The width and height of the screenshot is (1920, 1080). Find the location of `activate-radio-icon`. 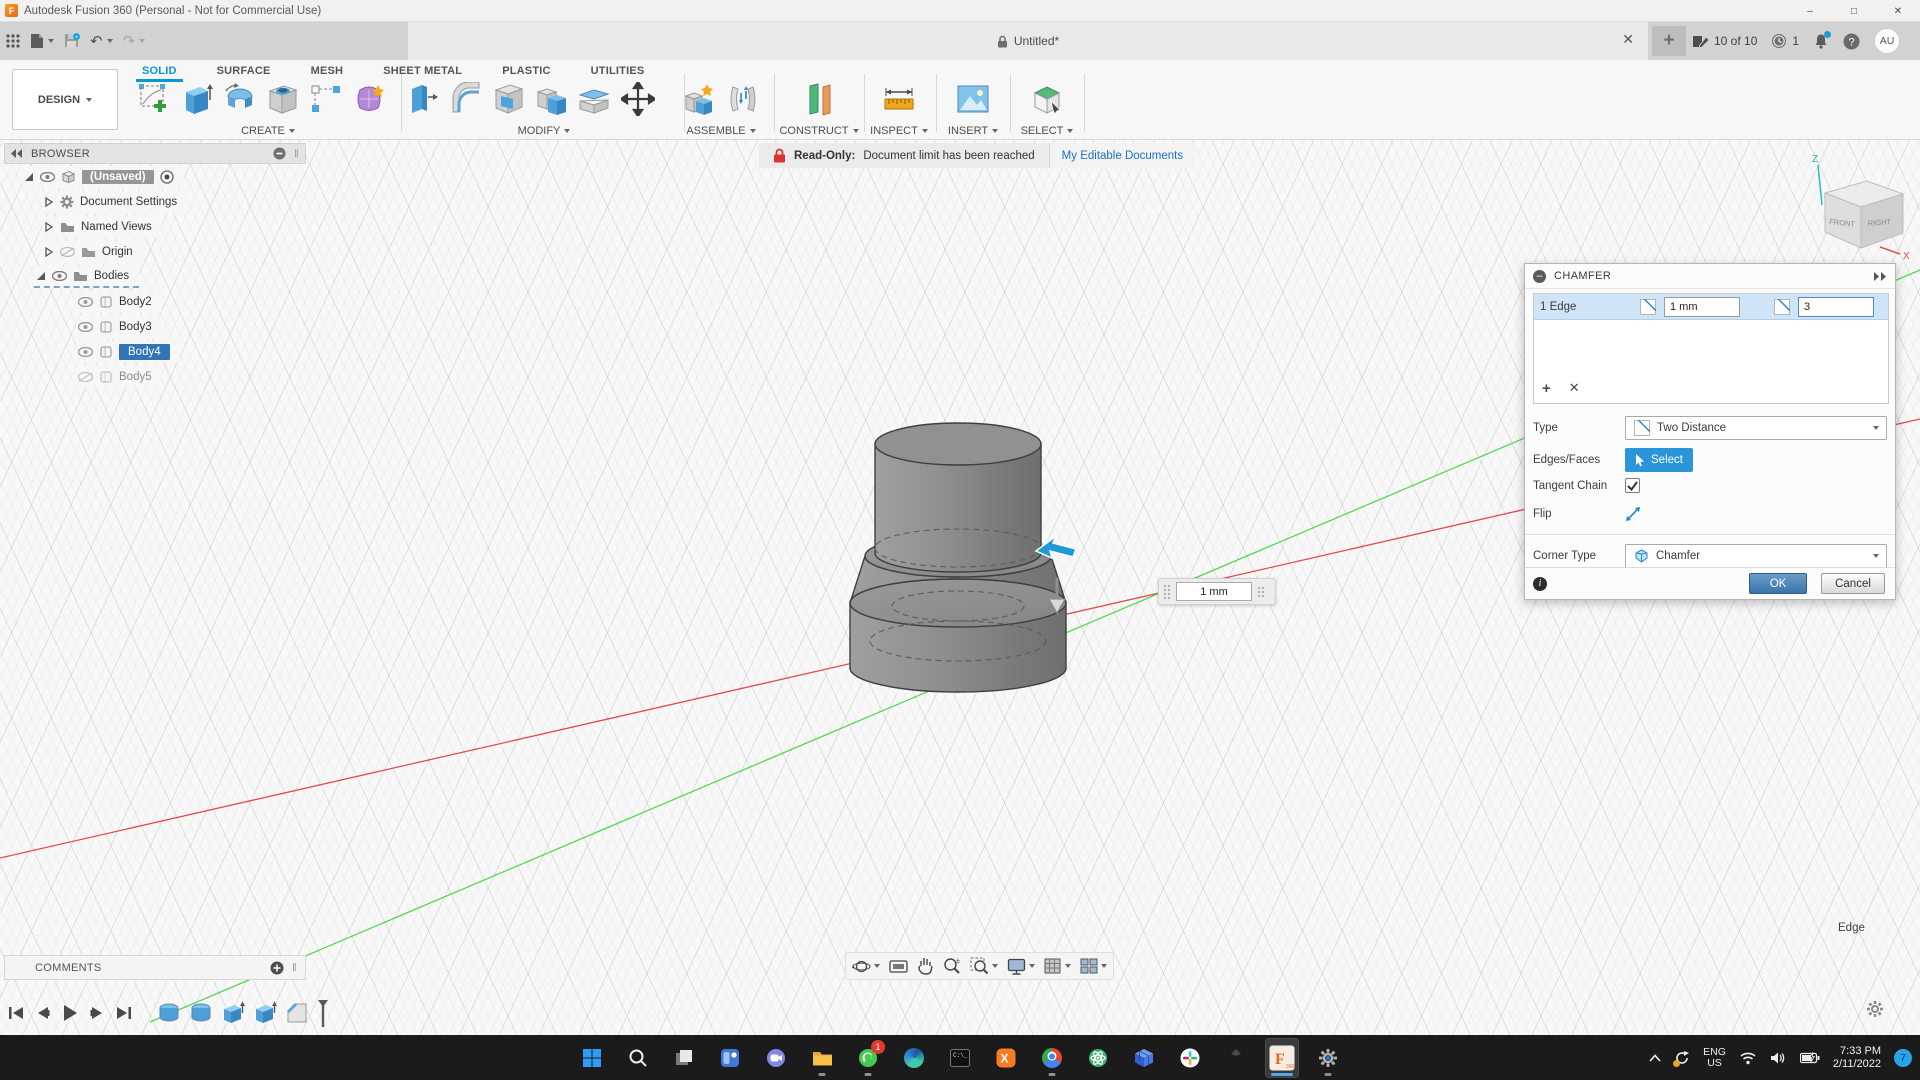

activate-radio-icon is located at coordinates (166, 177).